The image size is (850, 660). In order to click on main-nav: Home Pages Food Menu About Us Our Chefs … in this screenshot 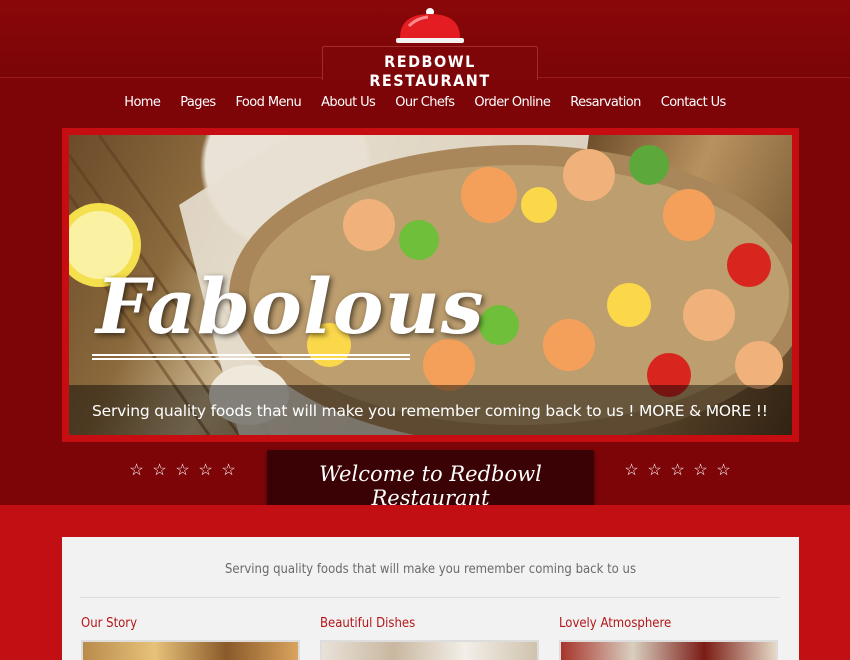, I will do `click(425, 104)`.